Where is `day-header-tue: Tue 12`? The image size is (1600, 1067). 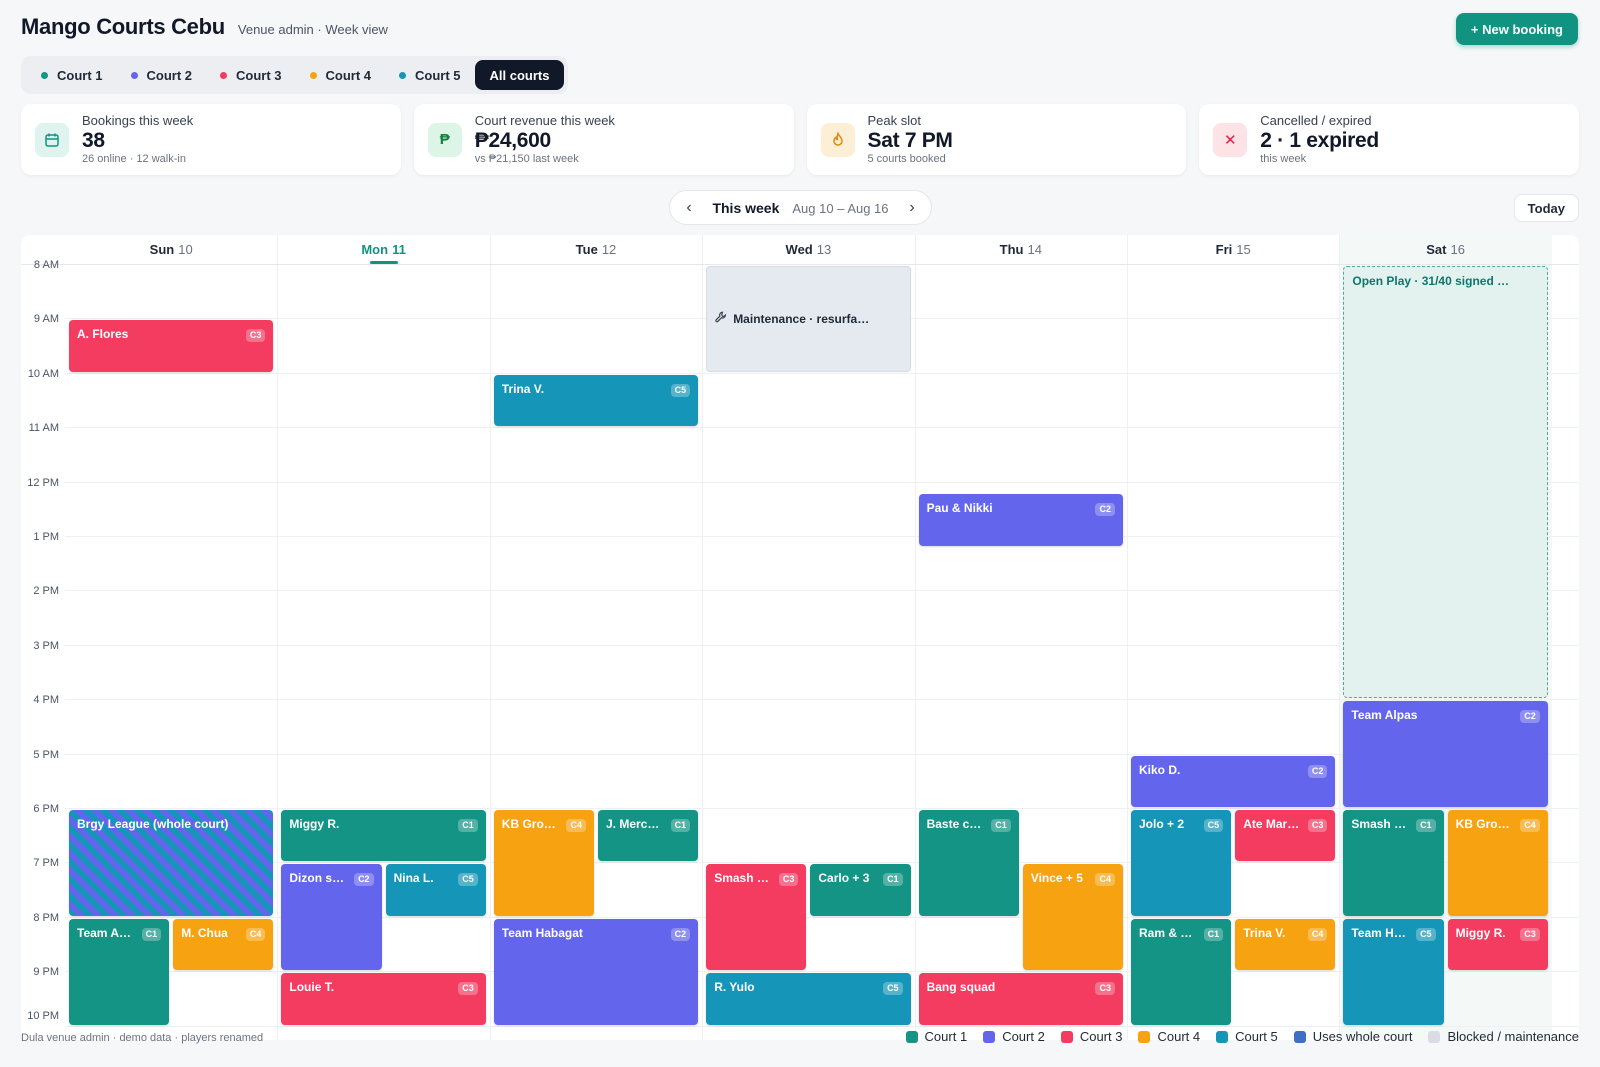
day-header-tue: Tue 12 is located at coordinates (596, 249).